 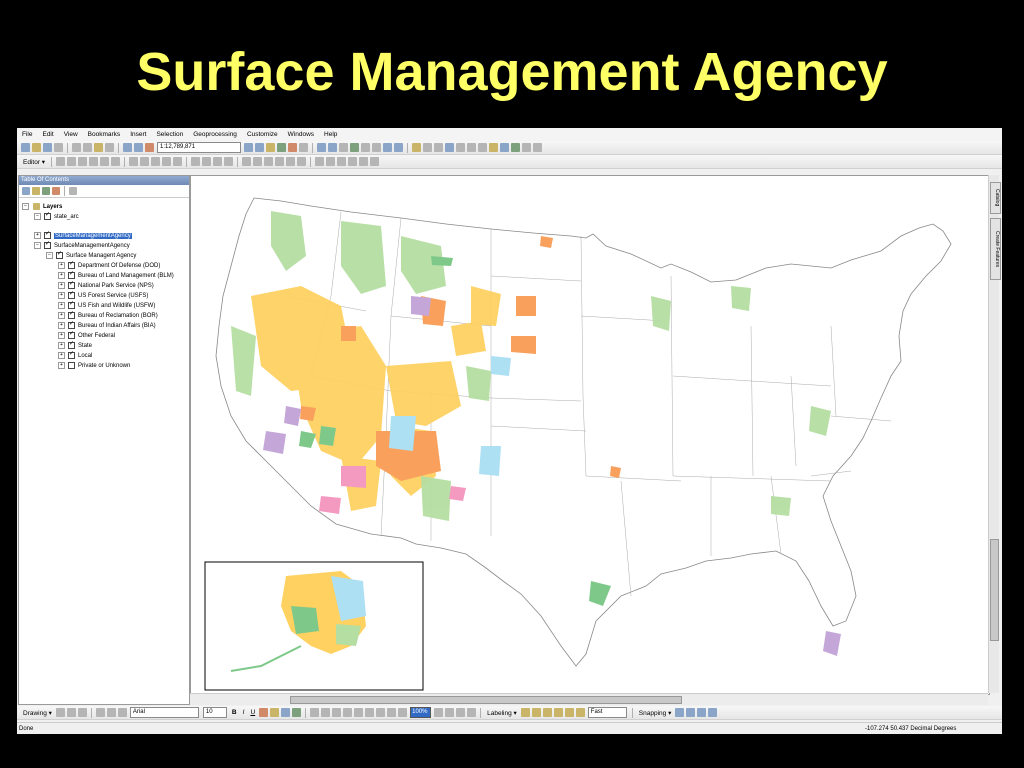 I want to click on identify-icon, so click(x=449, y=147).